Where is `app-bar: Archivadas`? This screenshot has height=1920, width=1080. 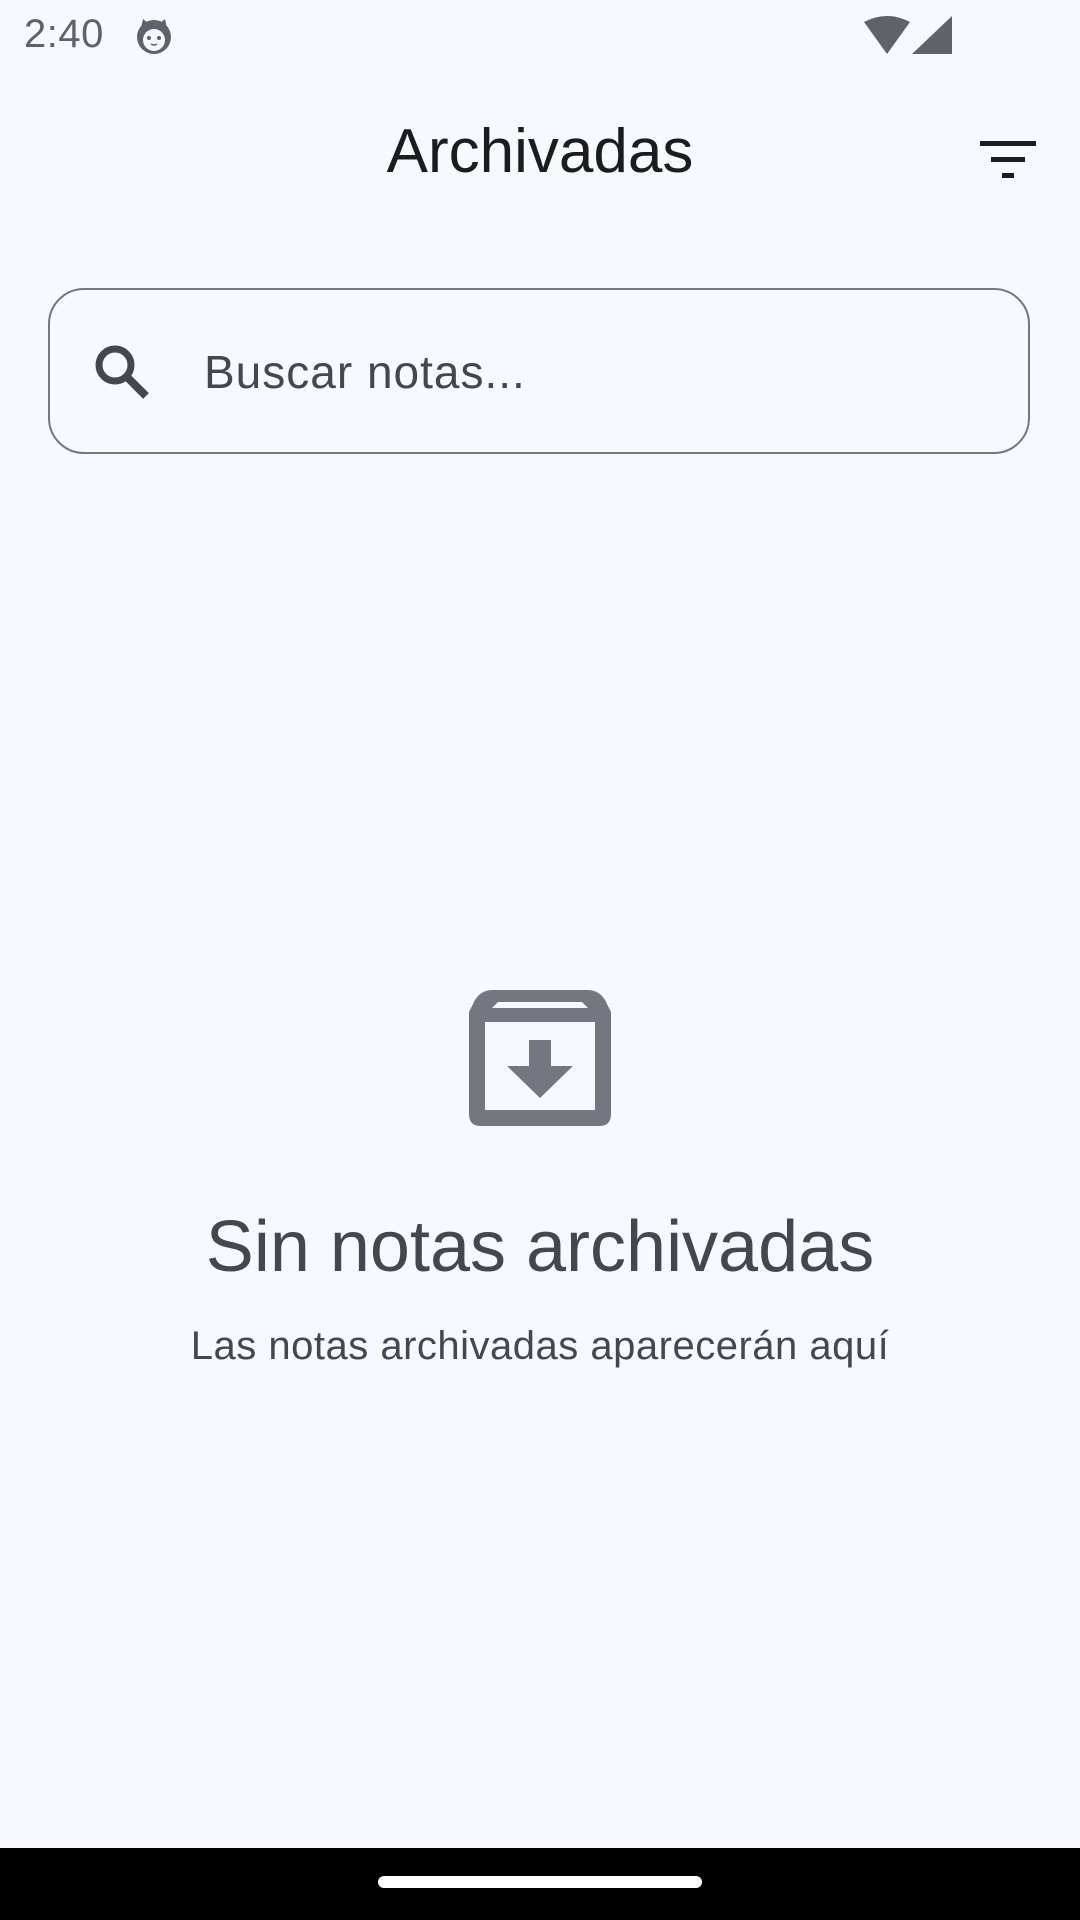 app-bar: Archivadas is located at coordinates (540, 155).